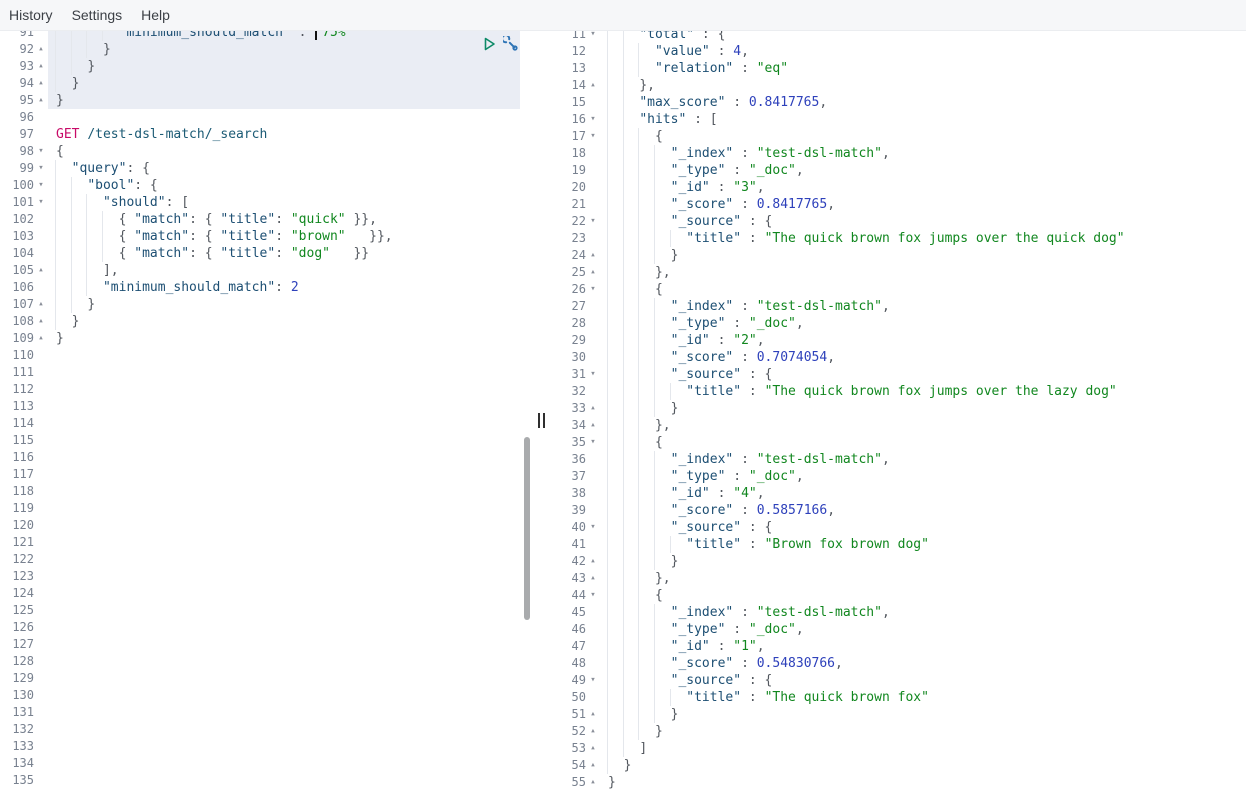 The width and height of the screenshot is (1246, 794). Describe the element at coordinates (578, 68) in the screenshot. I see `line-number: 13` at that location.